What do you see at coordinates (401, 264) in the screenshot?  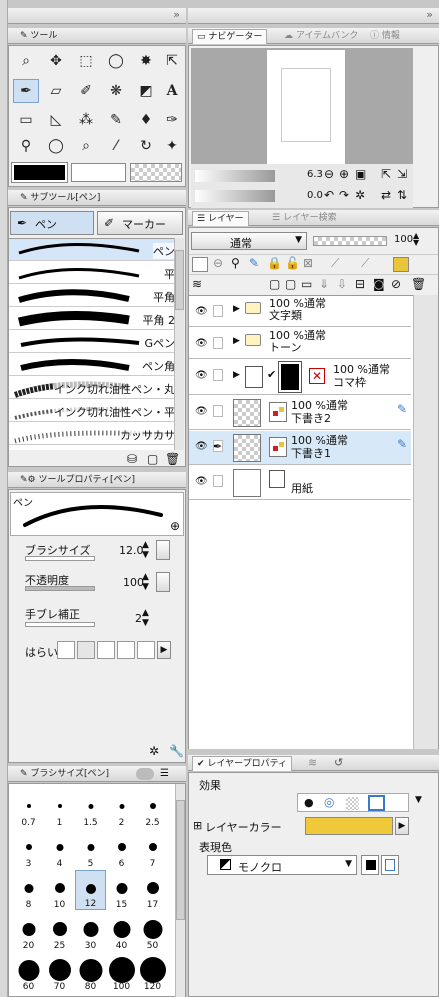 I see `layer-color-icon` at bounding box center [401, 264].